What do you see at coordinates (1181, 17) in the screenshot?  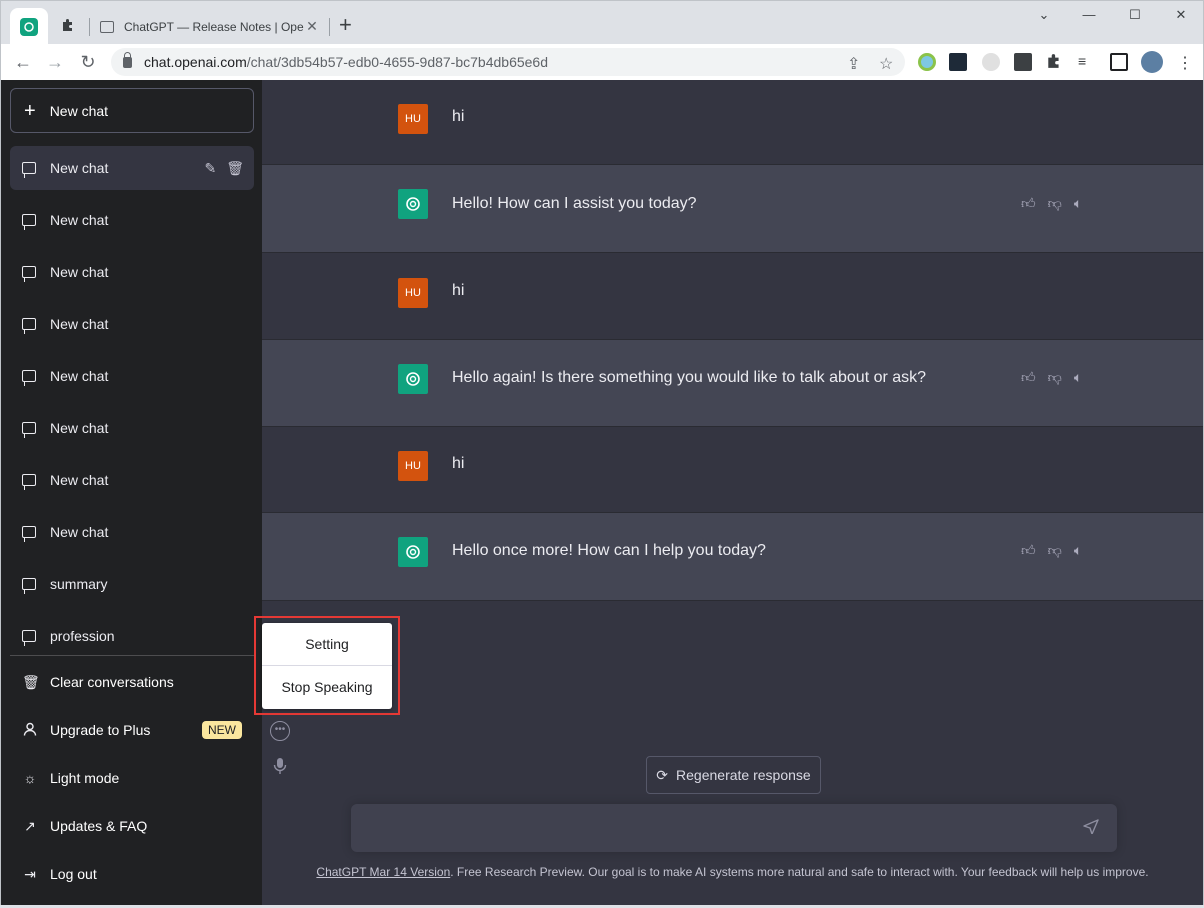 I see `close-window-button: ✕` at bounding box center [1181, 17].